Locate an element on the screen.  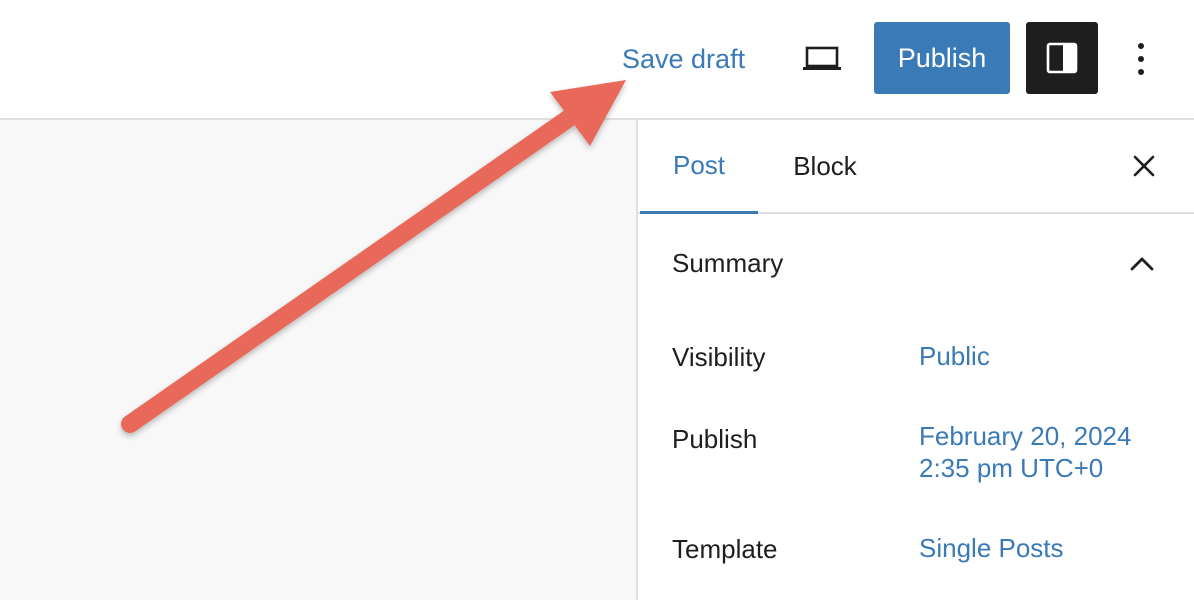
template-label: Template is located at coordinates (725, 549).